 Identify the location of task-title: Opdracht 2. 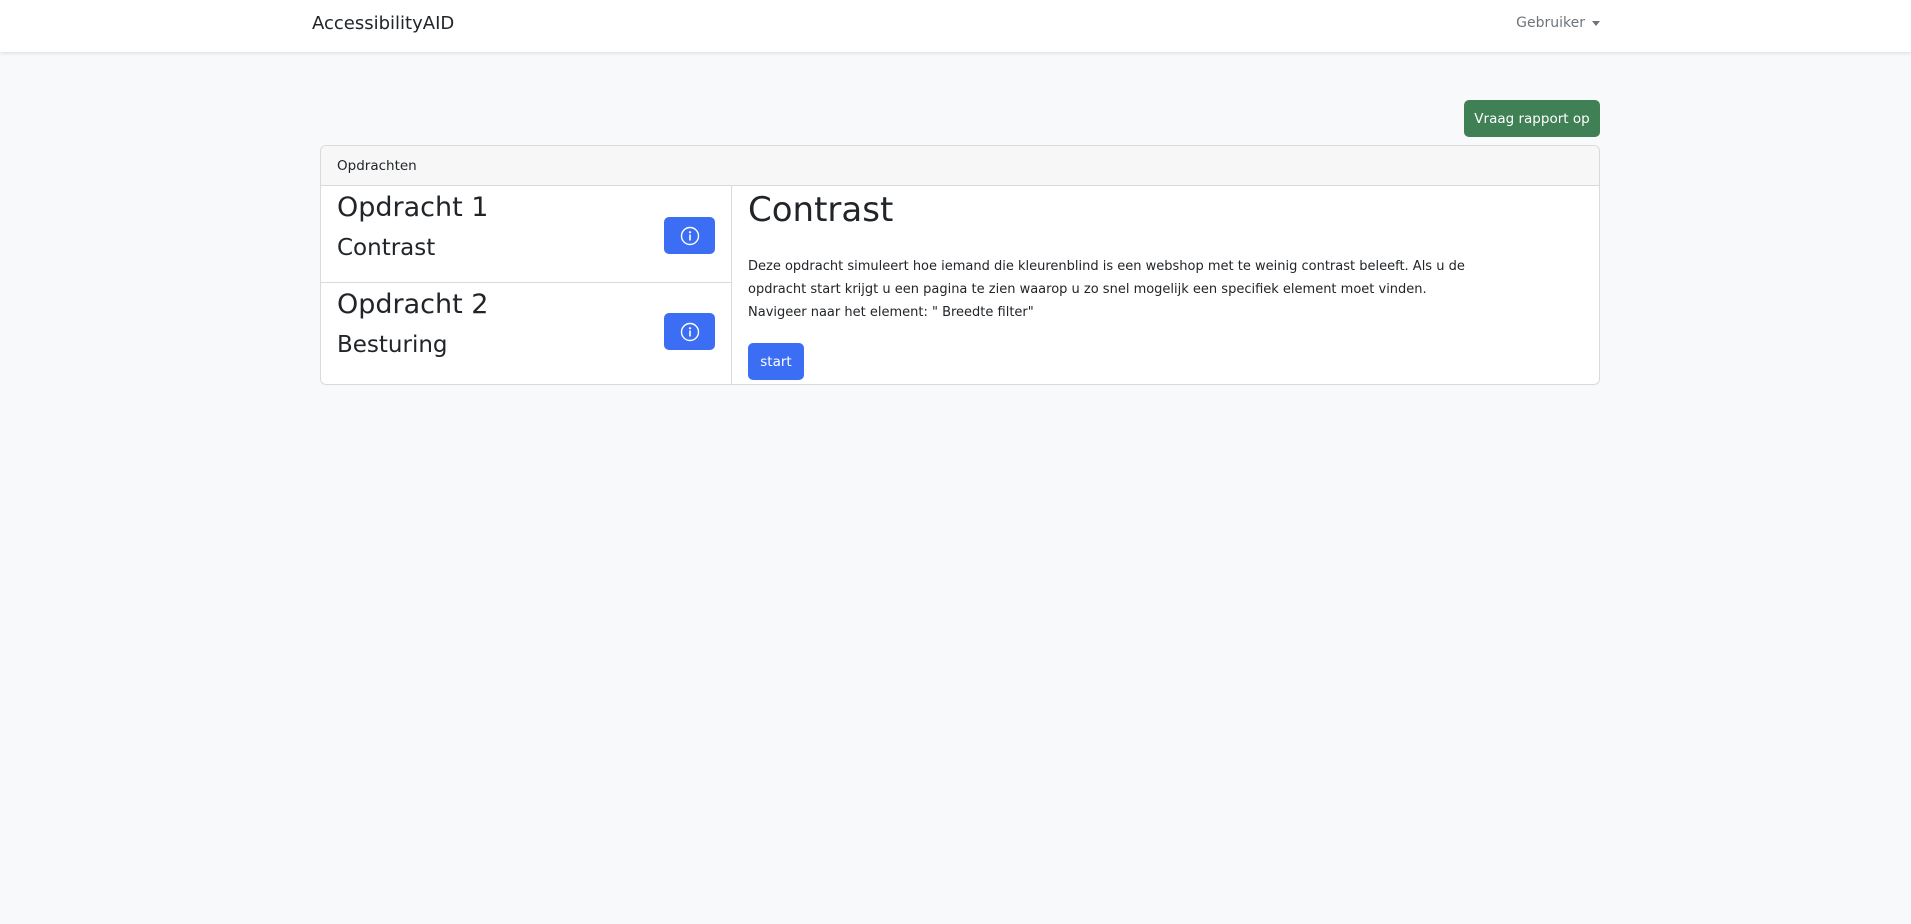
(413, 304).